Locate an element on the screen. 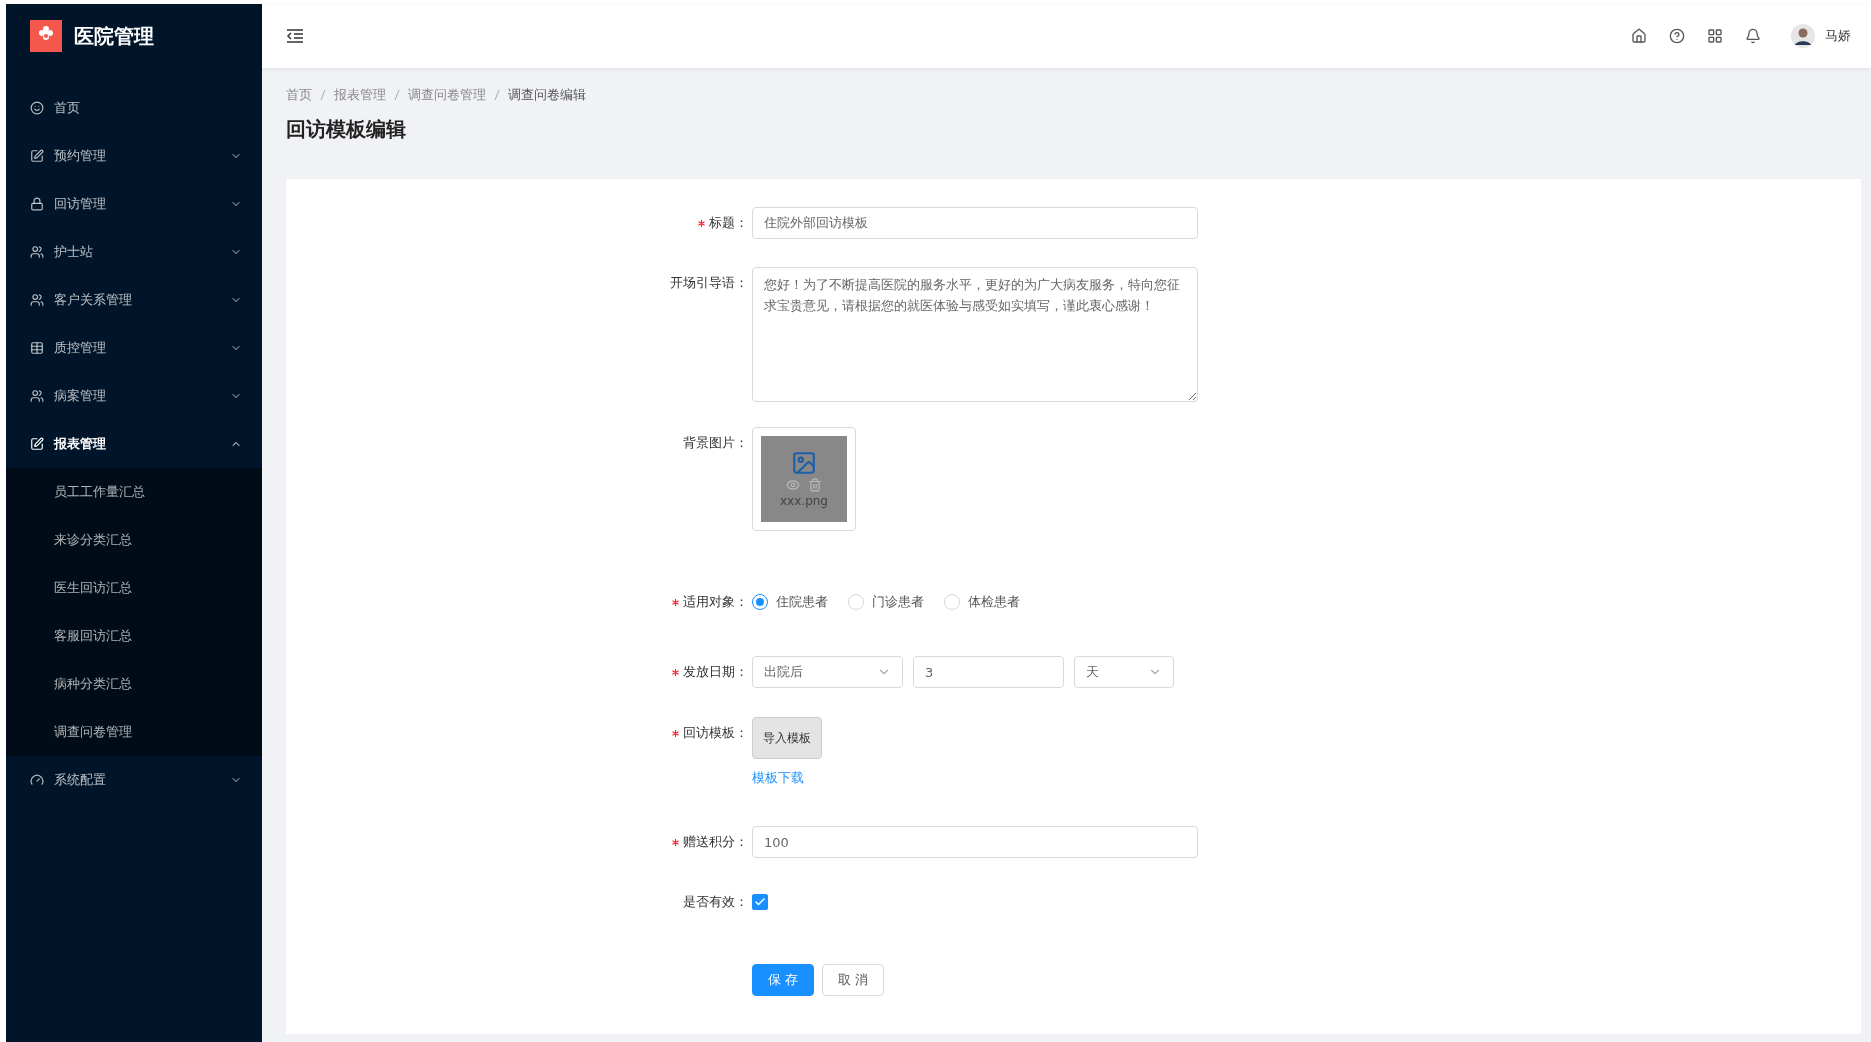  menu-item: 质控管理 is located at coordinates (134, 348).